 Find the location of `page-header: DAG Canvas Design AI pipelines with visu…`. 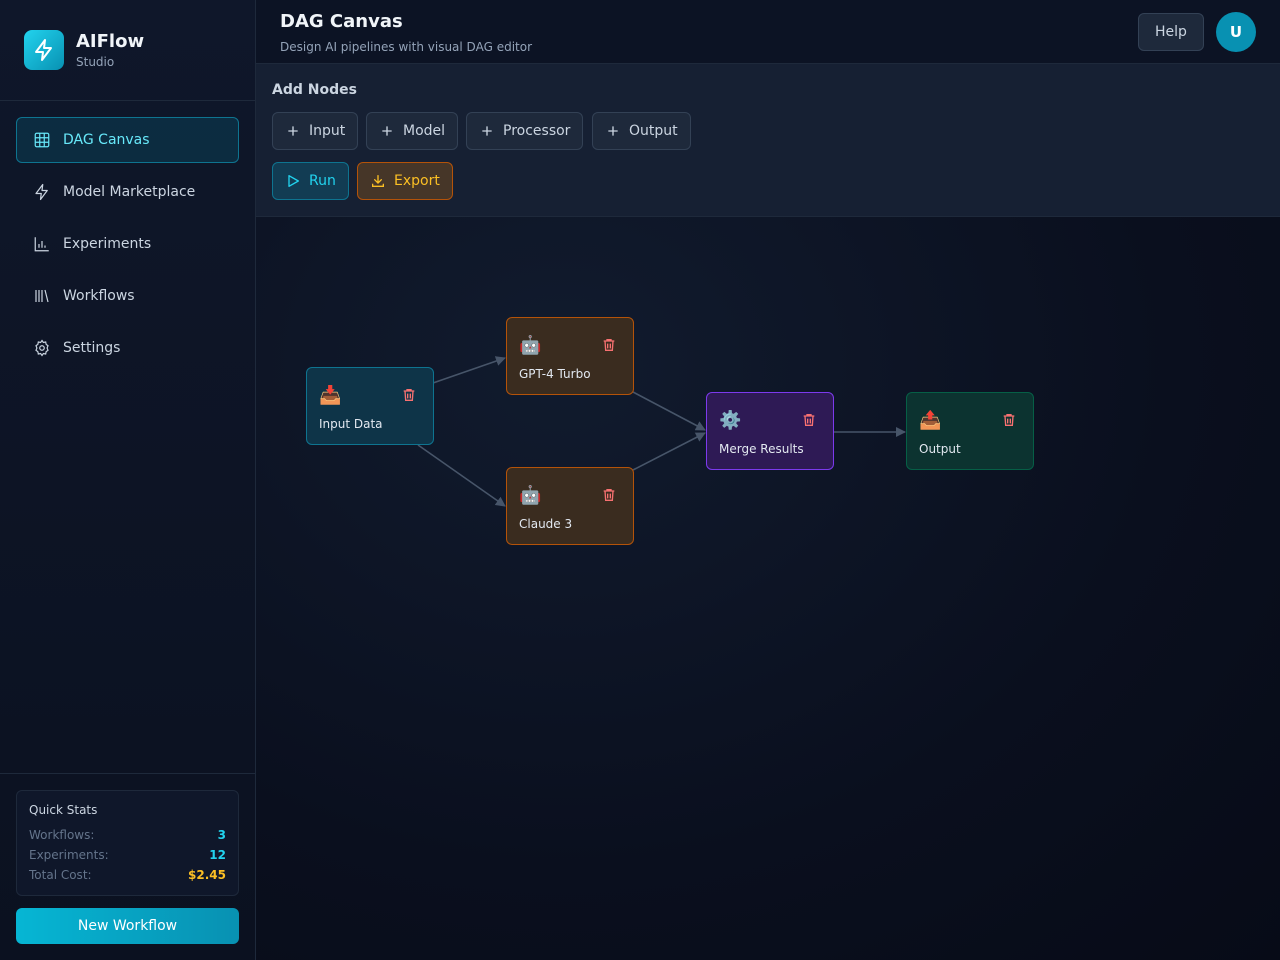

page-header: DAG Canvas Design AI pipelines with visu… is located at coordinates (768, 32).